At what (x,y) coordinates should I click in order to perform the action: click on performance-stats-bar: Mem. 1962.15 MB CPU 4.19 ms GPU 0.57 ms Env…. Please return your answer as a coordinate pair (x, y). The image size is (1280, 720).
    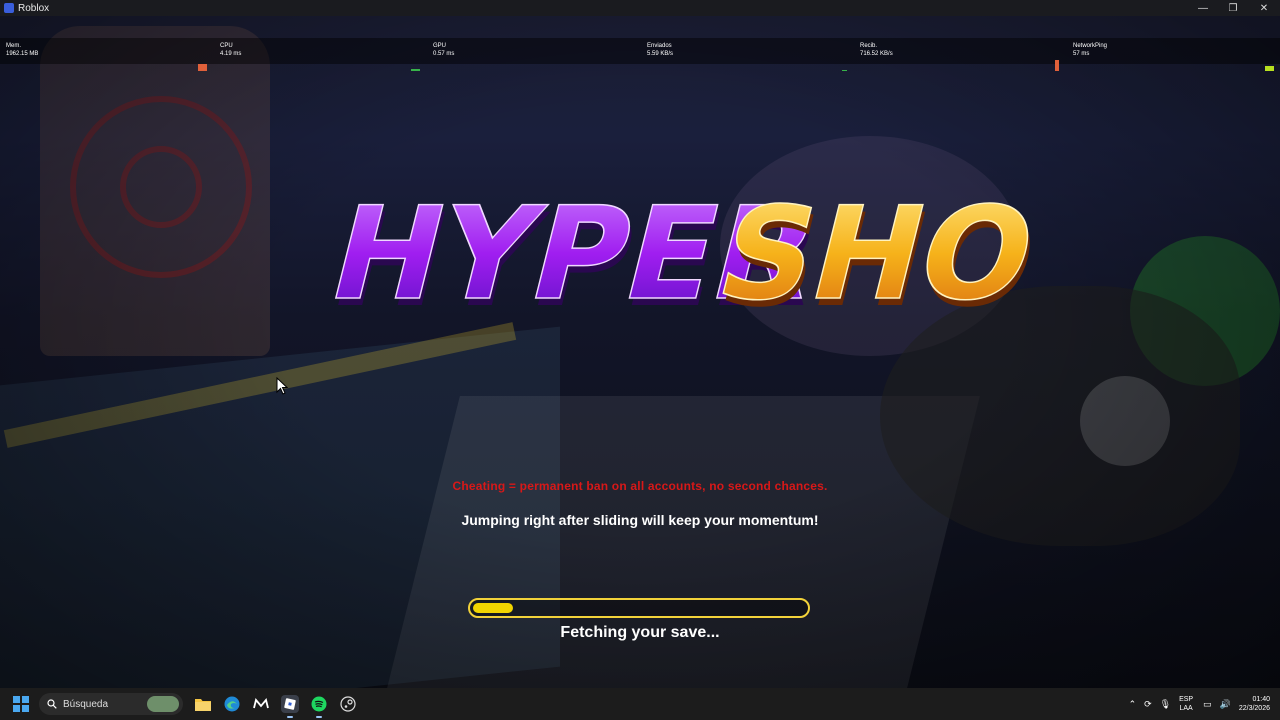
    Looking at the image, I should click on (640, 51).